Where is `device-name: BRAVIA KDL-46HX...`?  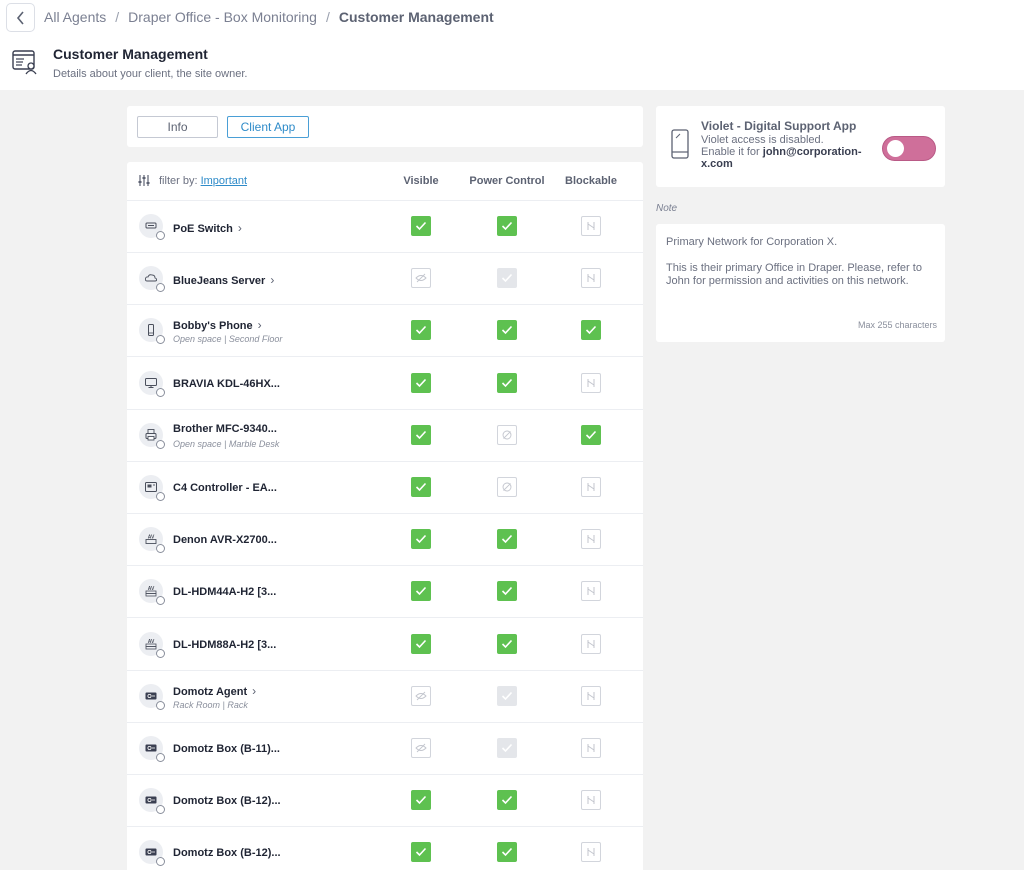
device-name: BRAVIA KDL-46HX... is located at coordinates (226, 384).